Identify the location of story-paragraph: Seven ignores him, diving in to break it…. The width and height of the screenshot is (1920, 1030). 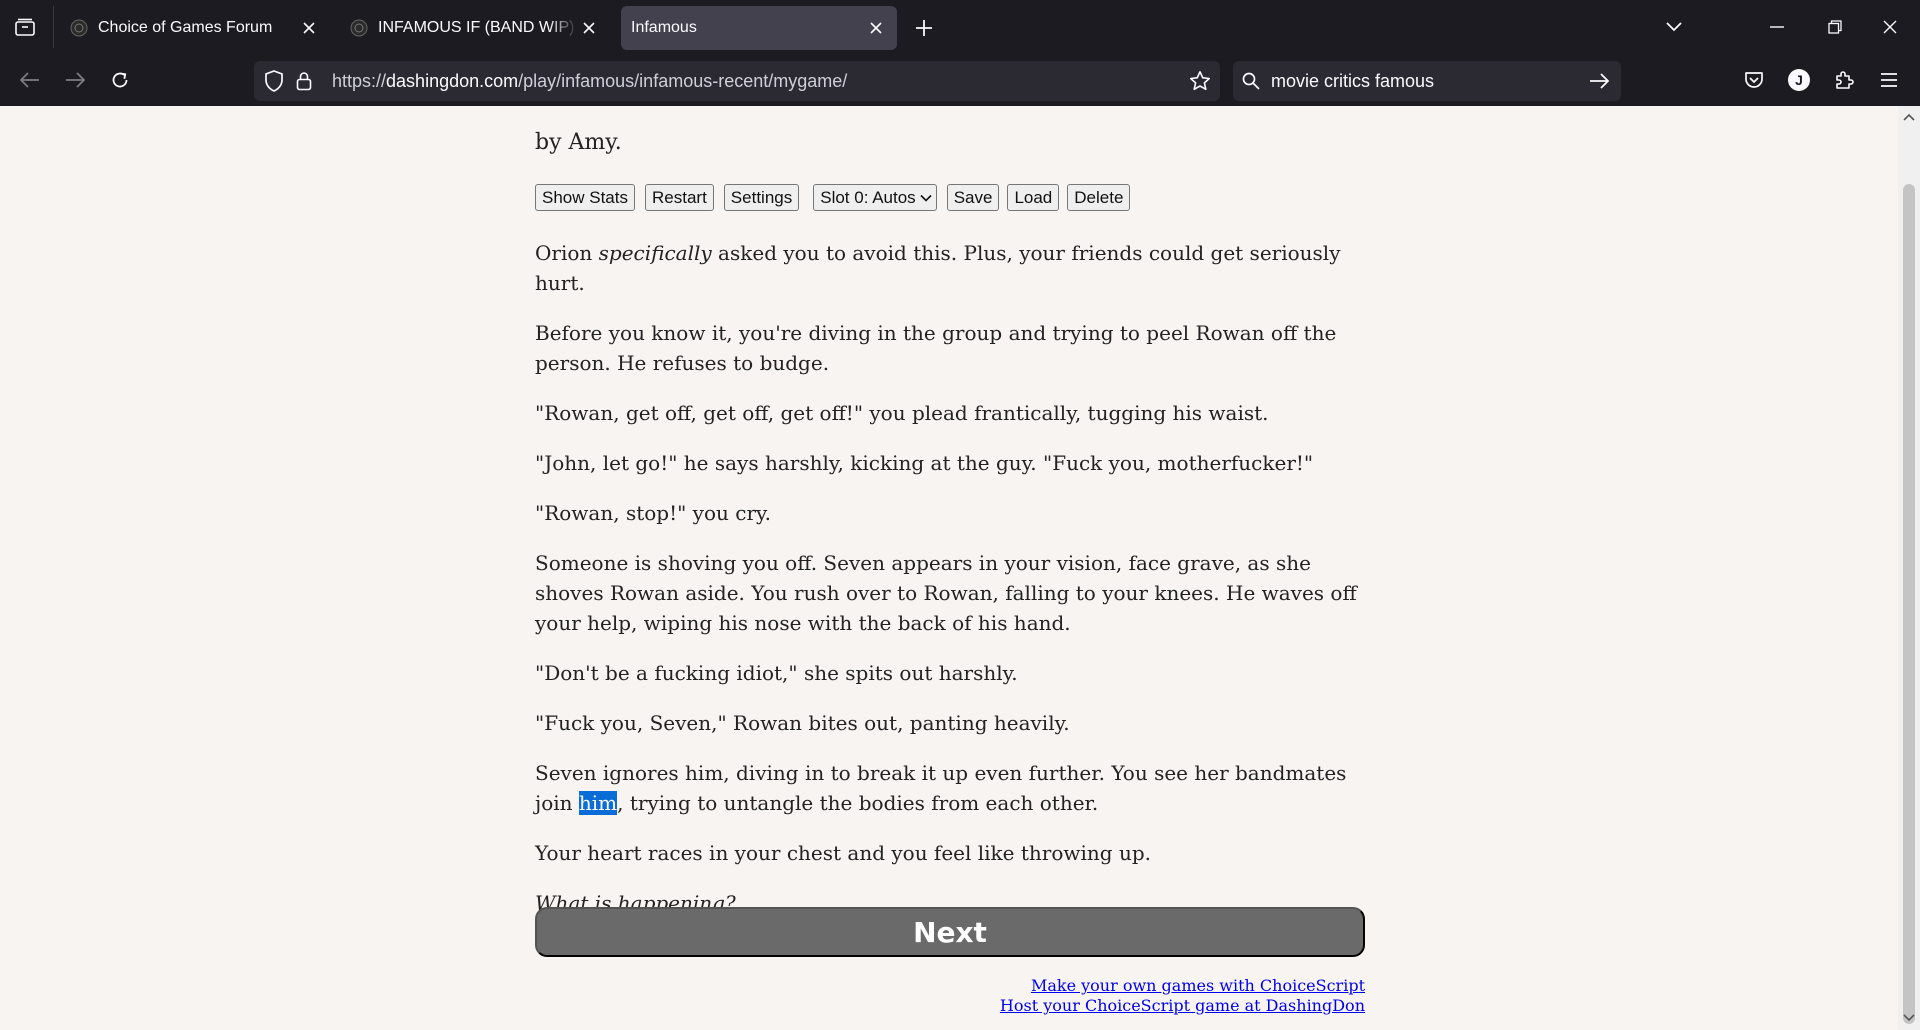
(941, 788).